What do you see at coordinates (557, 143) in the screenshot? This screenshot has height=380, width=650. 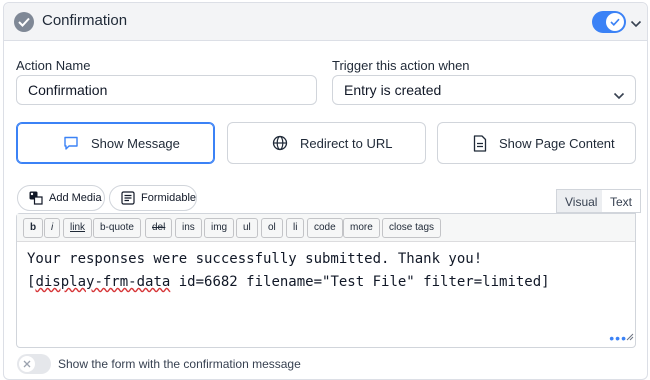 I see `show-page-content-label: Show Page Content` at bounding box center [557, 143].